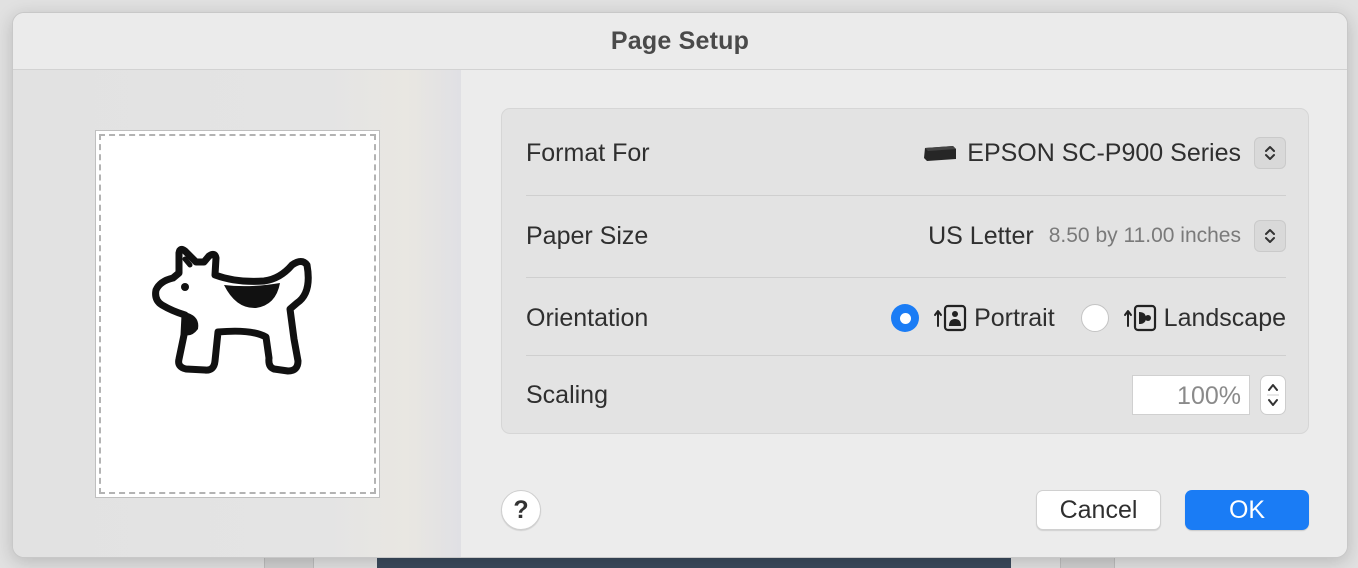 The height and width of the screenshot is (568, 1358). I want to click on dogcow-icon, so click(232, 310).